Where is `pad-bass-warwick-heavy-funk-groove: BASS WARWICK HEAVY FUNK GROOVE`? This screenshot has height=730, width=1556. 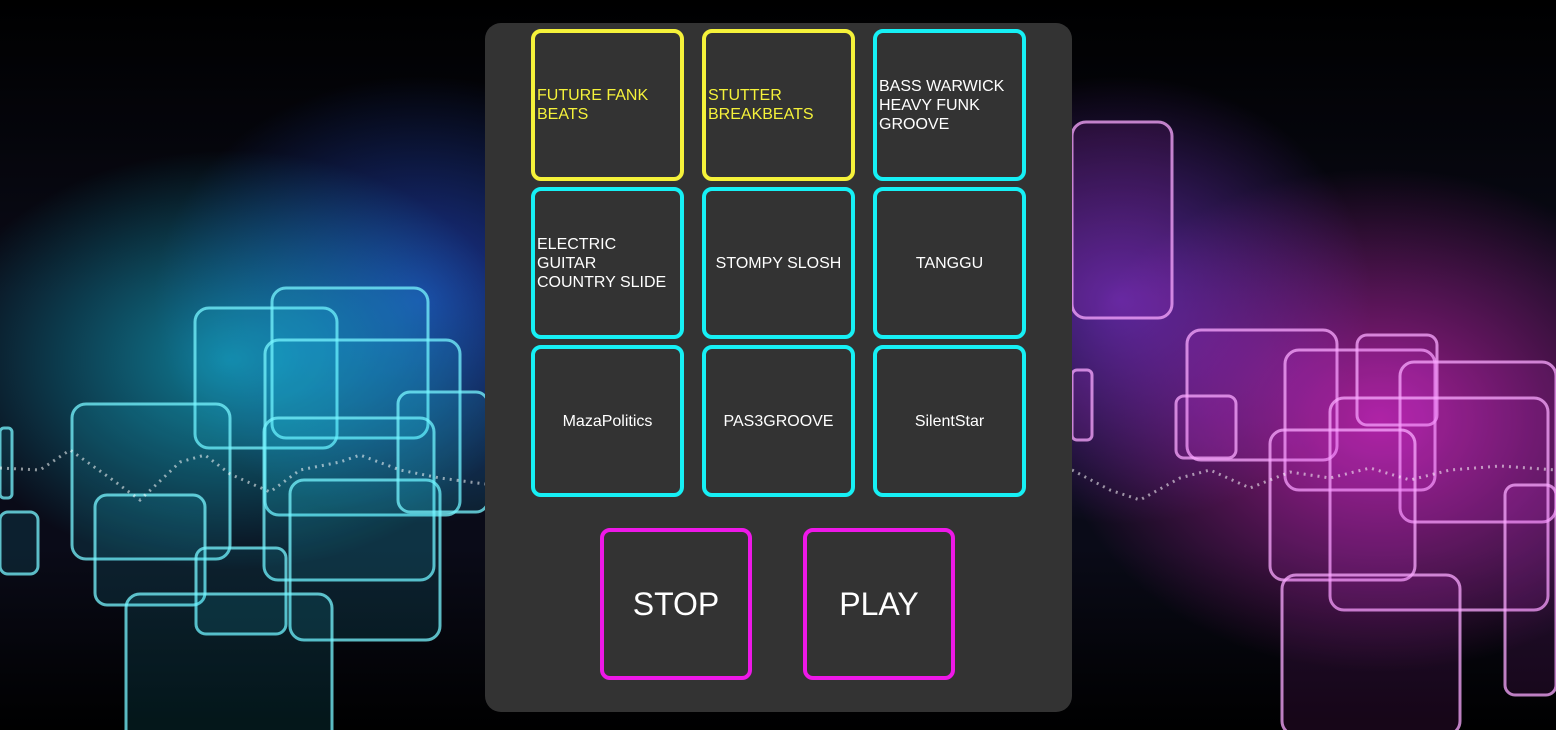 pad-bass-warwick-heavy-funk-groove: BASS WARWICK HEAVY FUNK GROOVE is located at coordinates (949, 105).